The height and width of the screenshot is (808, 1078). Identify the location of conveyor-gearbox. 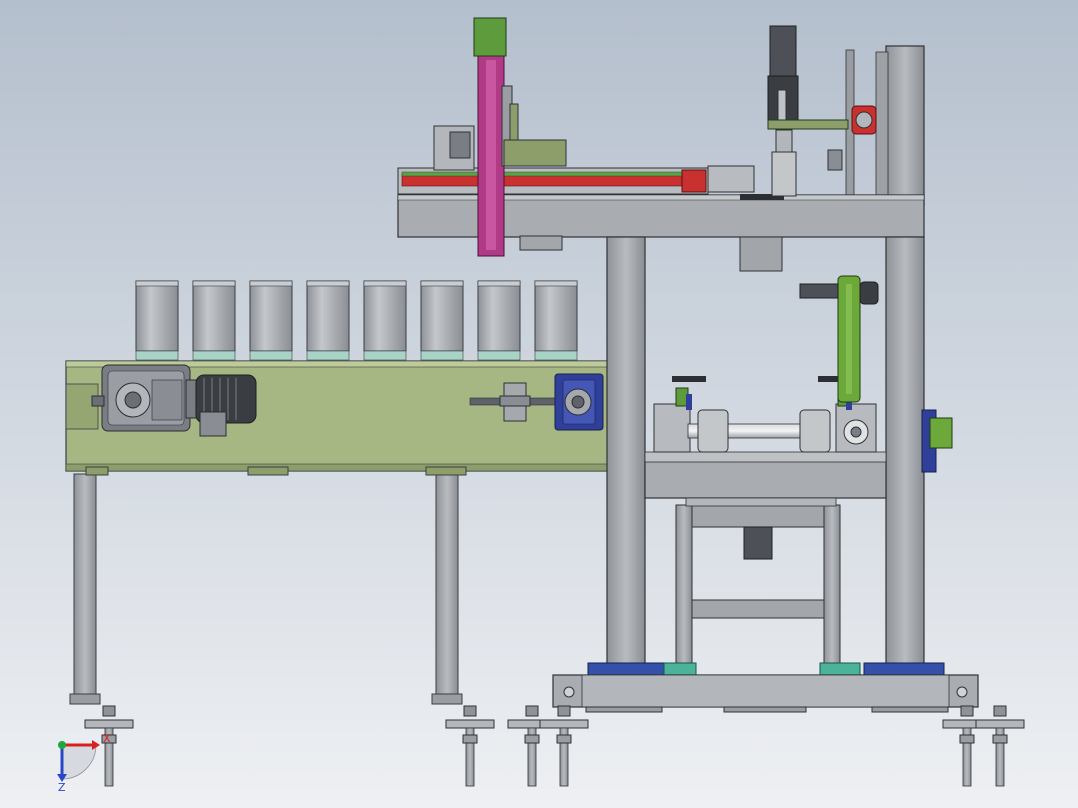
(141, 398).